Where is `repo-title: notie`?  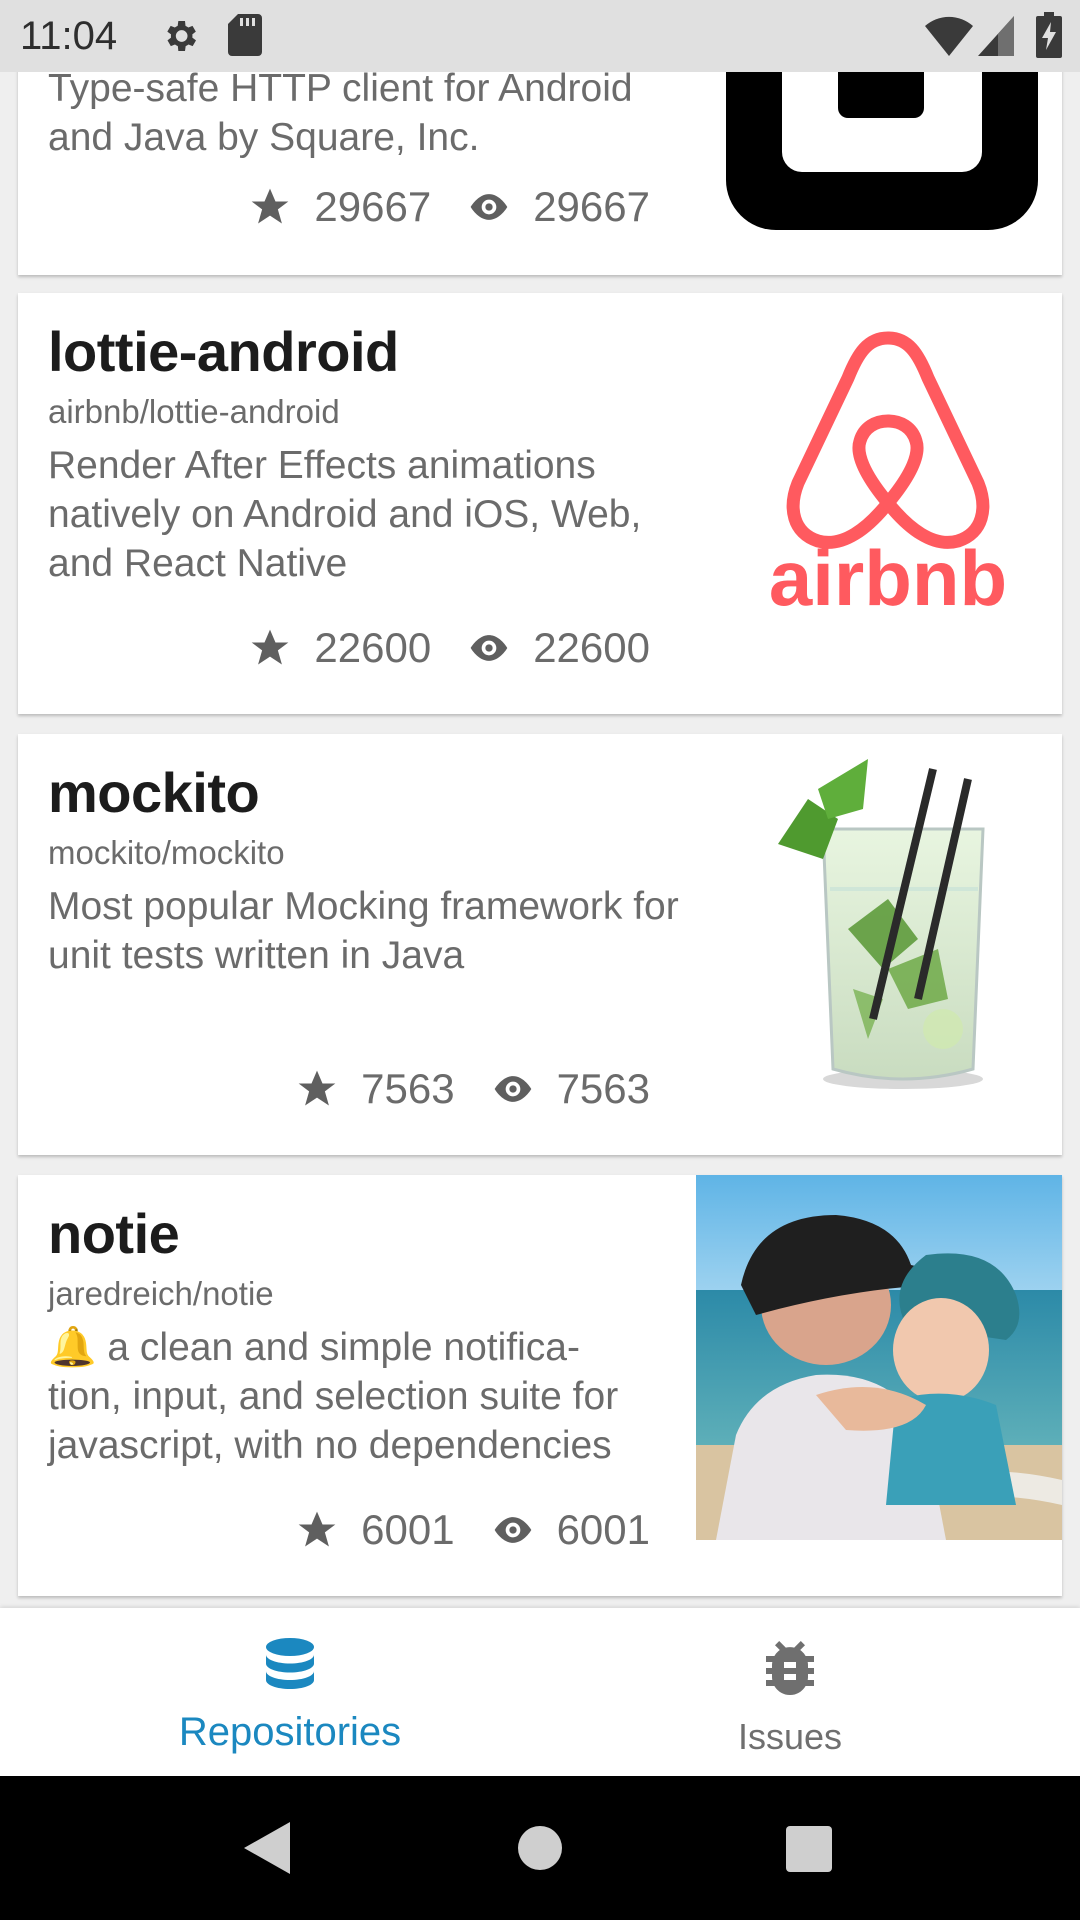 repo-title: notie is located at coordinates (114, 1233).